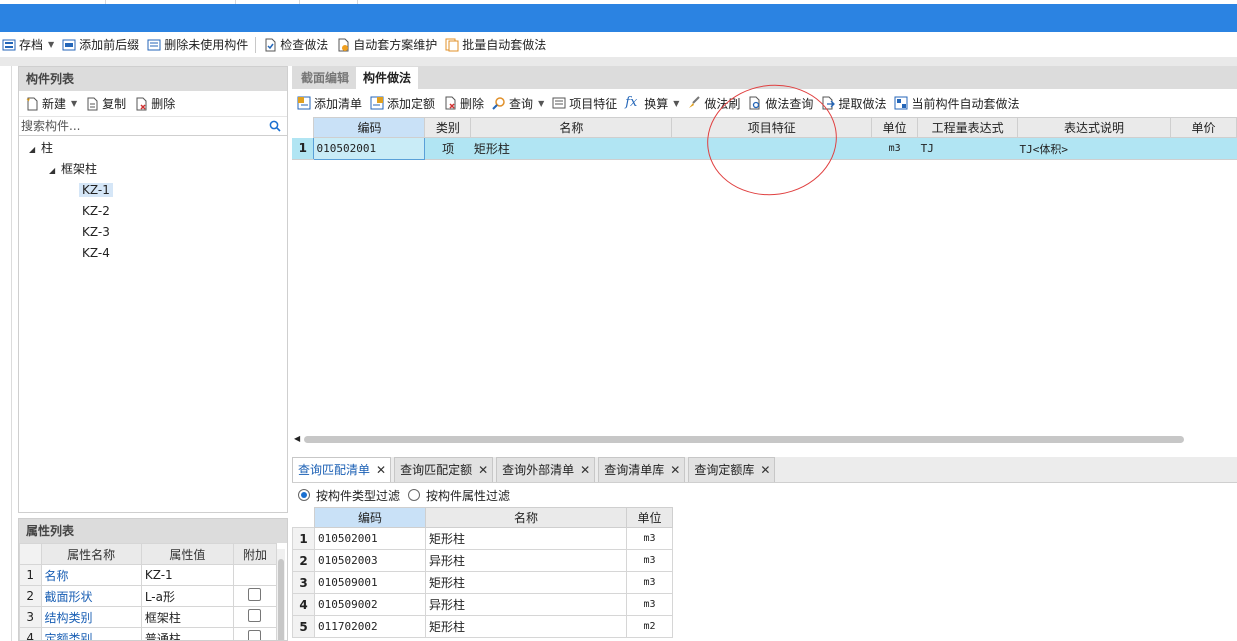 Image resolution: width=1237 pixels, height=641 pixels. What do you see at coordinates (304, 495) in the screenshot?
I see `filter-type-radio` at bounding box center [304, 495].